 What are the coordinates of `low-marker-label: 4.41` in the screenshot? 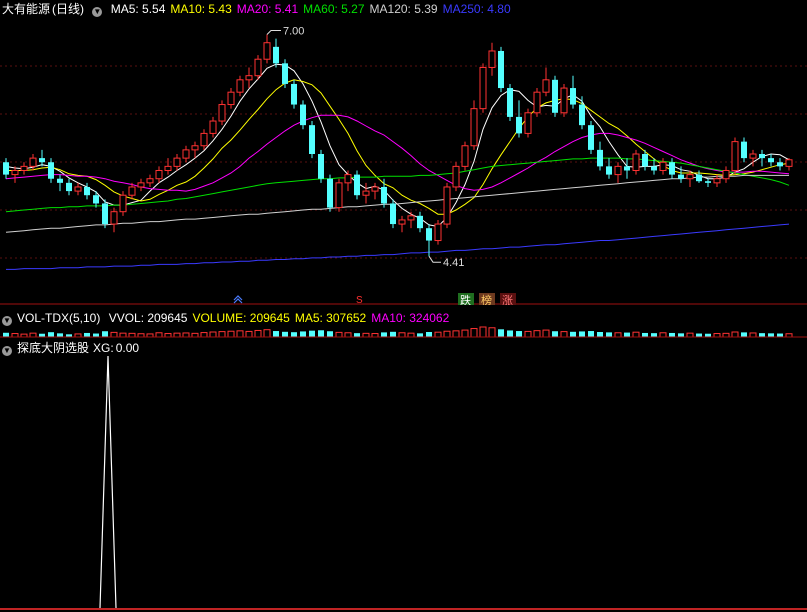 It's located at (453, 263).